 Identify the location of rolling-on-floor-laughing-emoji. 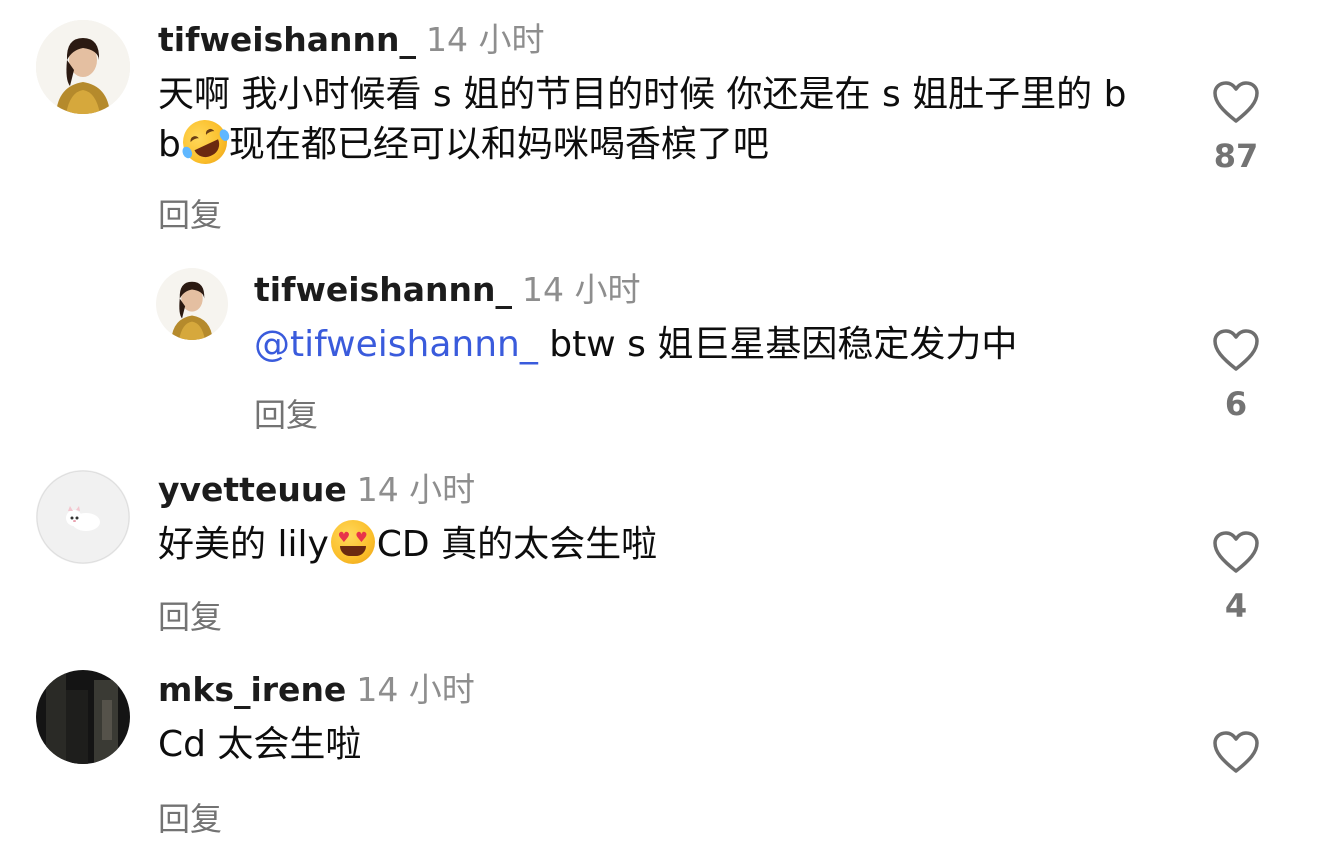
(205, 142).